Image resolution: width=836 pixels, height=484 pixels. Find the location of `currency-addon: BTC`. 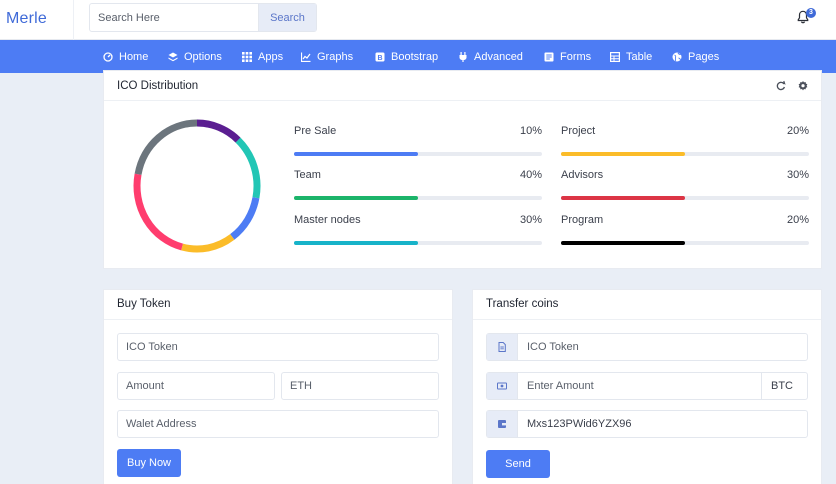

currency-addon: BTC is located at coordinates (784, 386).